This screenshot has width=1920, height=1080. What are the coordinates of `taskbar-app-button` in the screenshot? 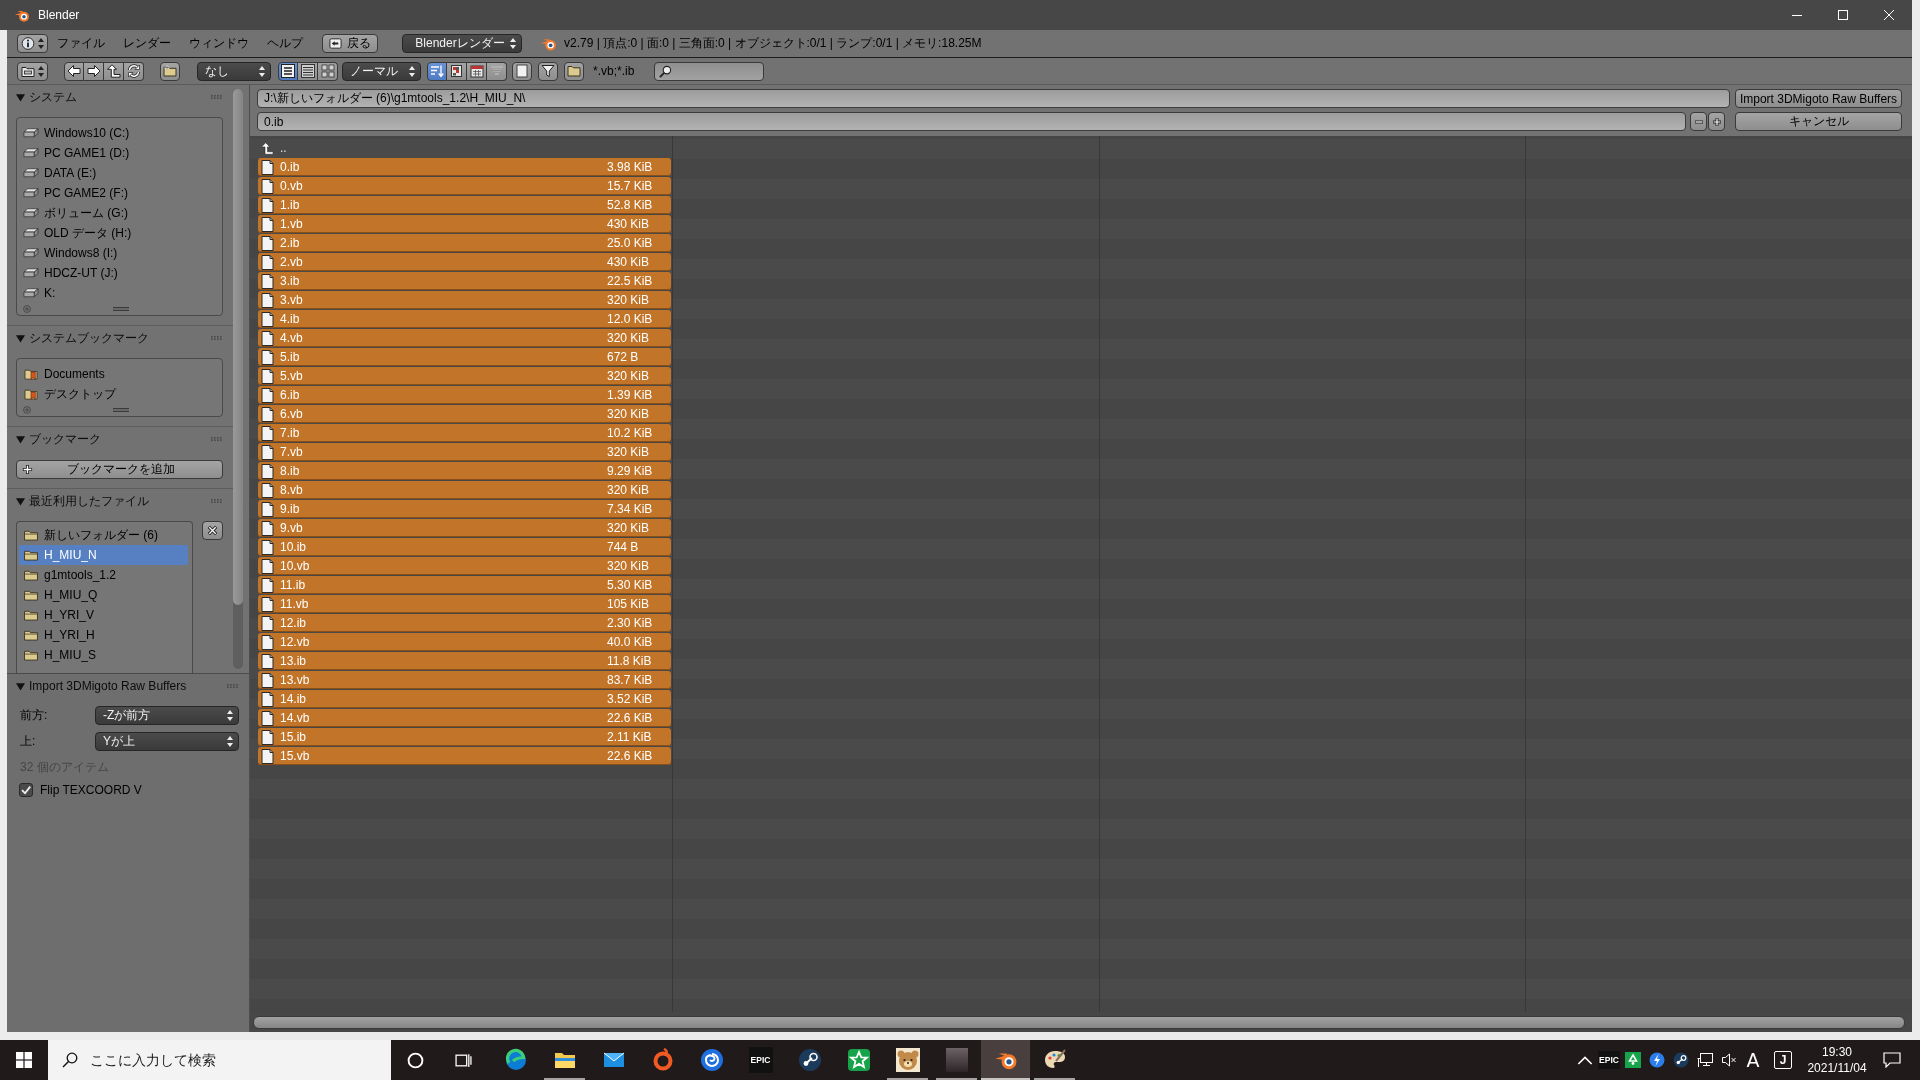 It's located at (1005, 1060).